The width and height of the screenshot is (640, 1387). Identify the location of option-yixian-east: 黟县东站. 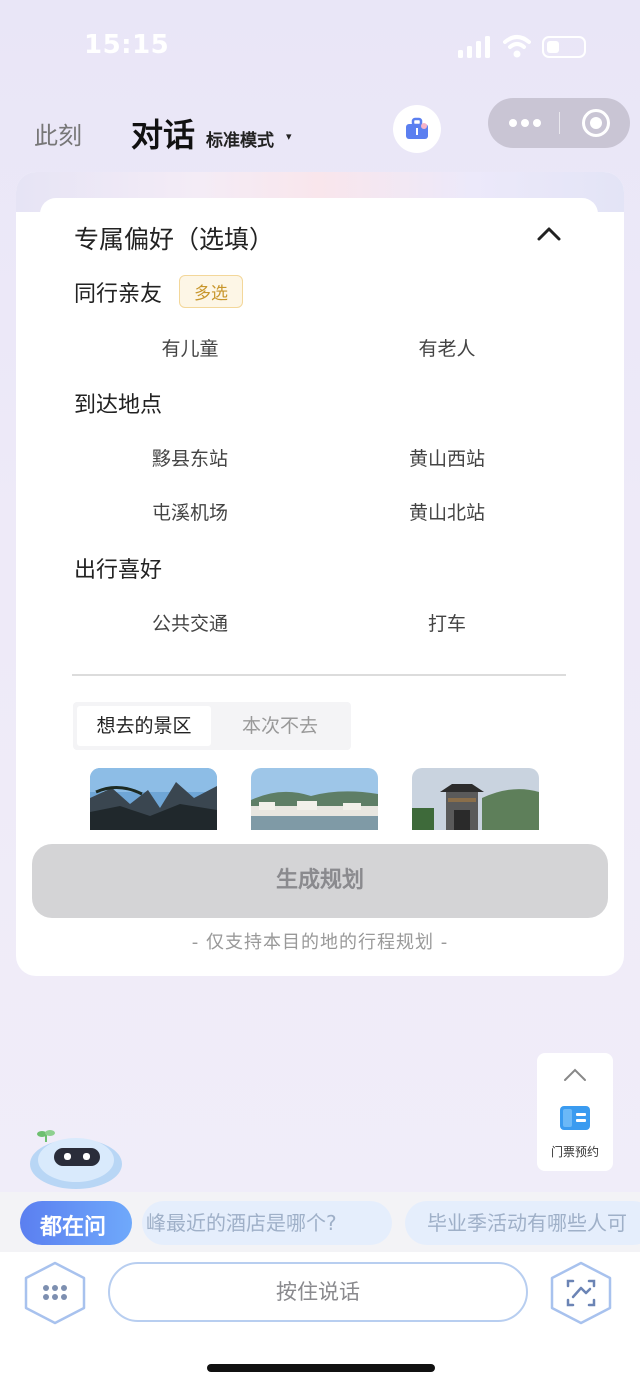
(190, 457).